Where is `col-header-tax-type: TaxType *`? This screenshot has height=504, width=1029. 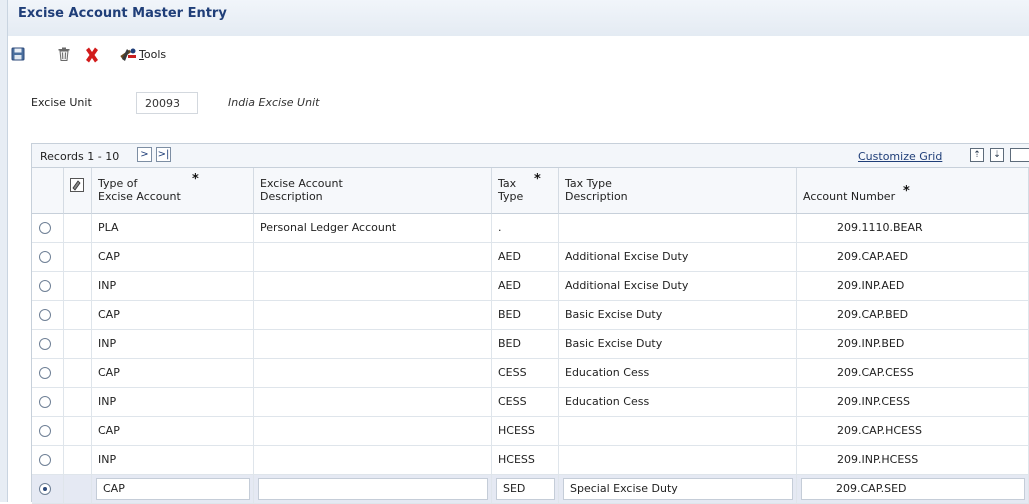
col-header-tax-type: TaxType * is located at coordinates (525, 191).